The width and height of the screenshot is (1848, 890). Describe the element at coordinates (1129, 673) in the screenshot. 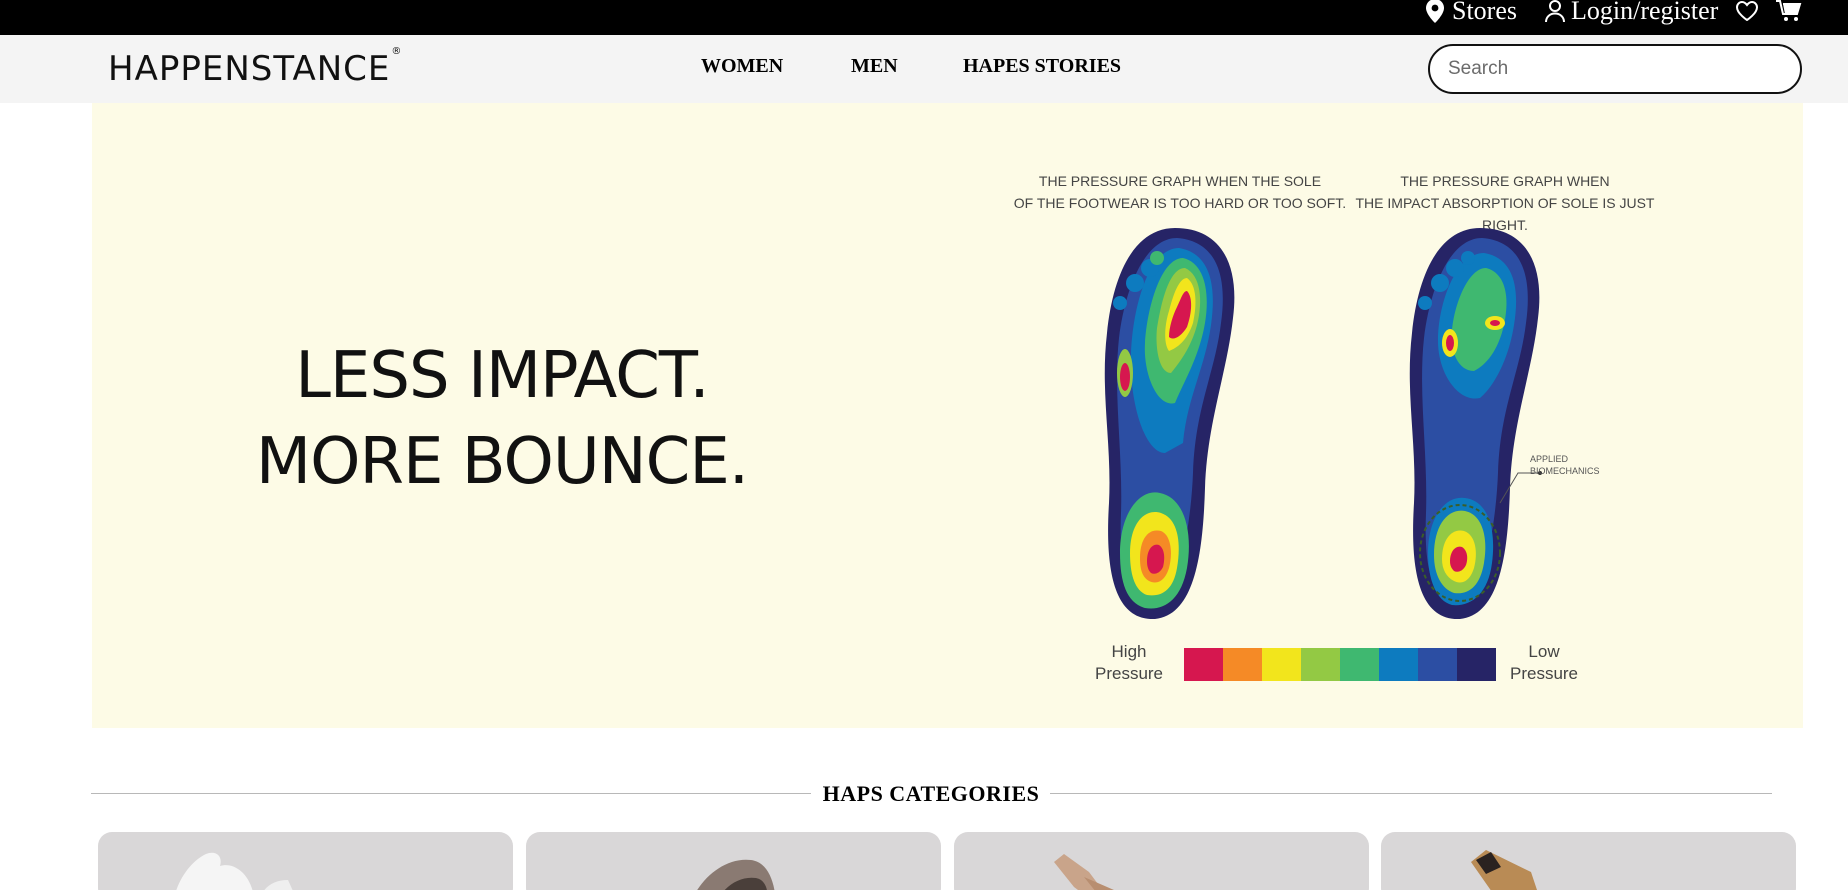

I see `legend-high-line-2: Pressure` at that location.